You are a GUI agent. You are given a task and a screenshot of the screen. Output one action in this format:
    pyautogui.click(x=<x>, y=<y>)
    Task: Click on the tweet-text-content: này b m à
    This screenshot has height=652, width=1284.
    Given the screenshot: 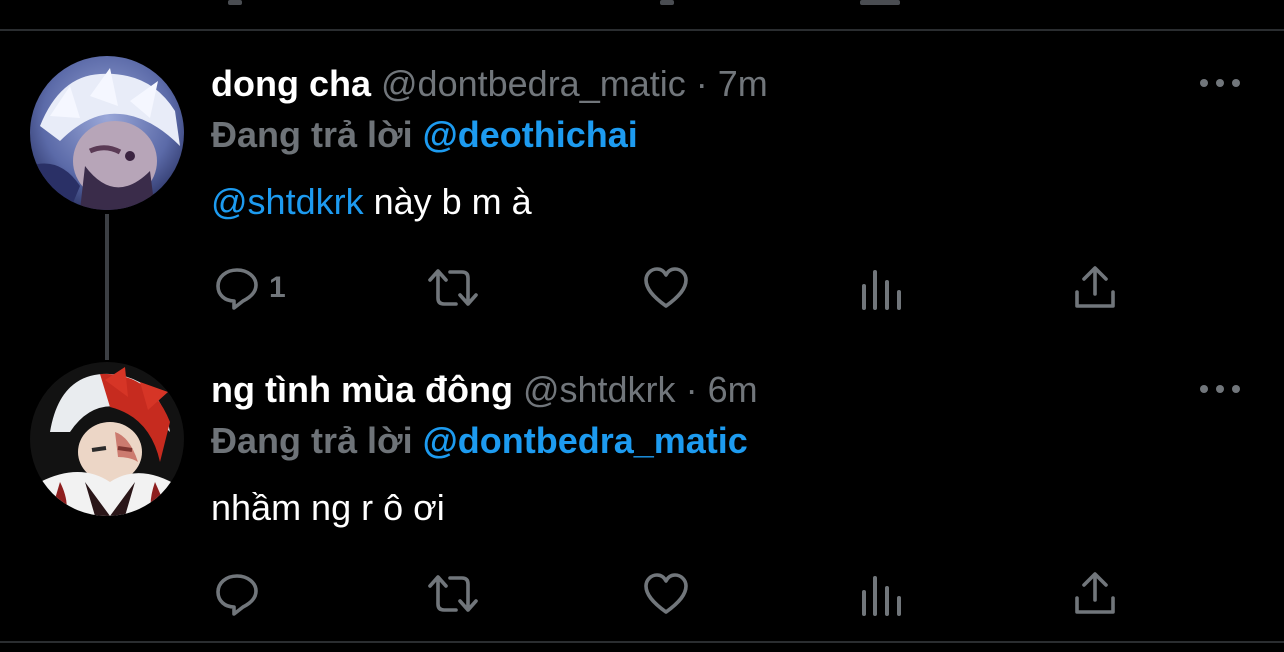 What is the action you would take?
    pyautogui.click(x=447, y=201)
    